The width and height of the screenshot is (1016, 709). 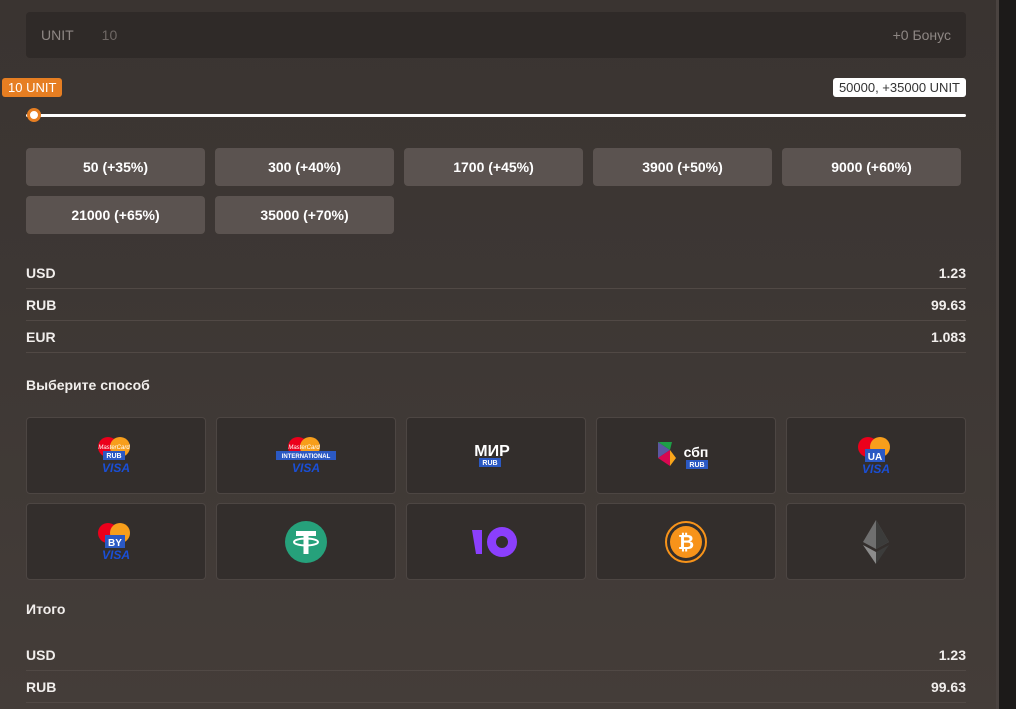 I want to click on method-card-ua: UA VISA, so click(x=876, y=455).